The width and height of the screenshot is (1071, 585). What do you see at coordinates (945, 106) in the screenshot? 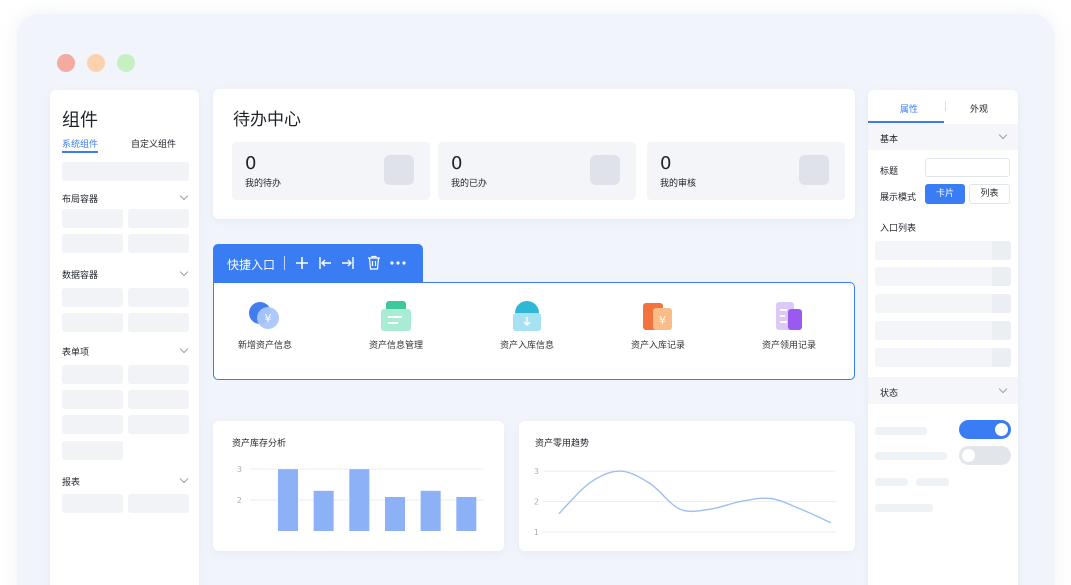
I see `tab-divider` at bounding box center [945, 106].